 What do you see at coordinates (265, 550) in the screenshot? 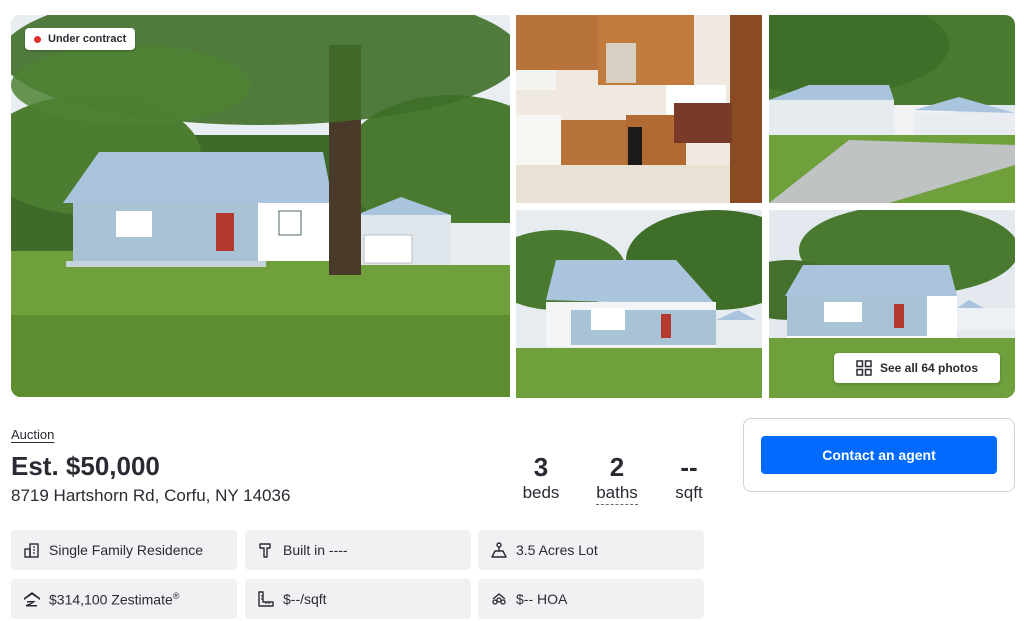
I see `hammer-icon` at bounding box center [265, 550].